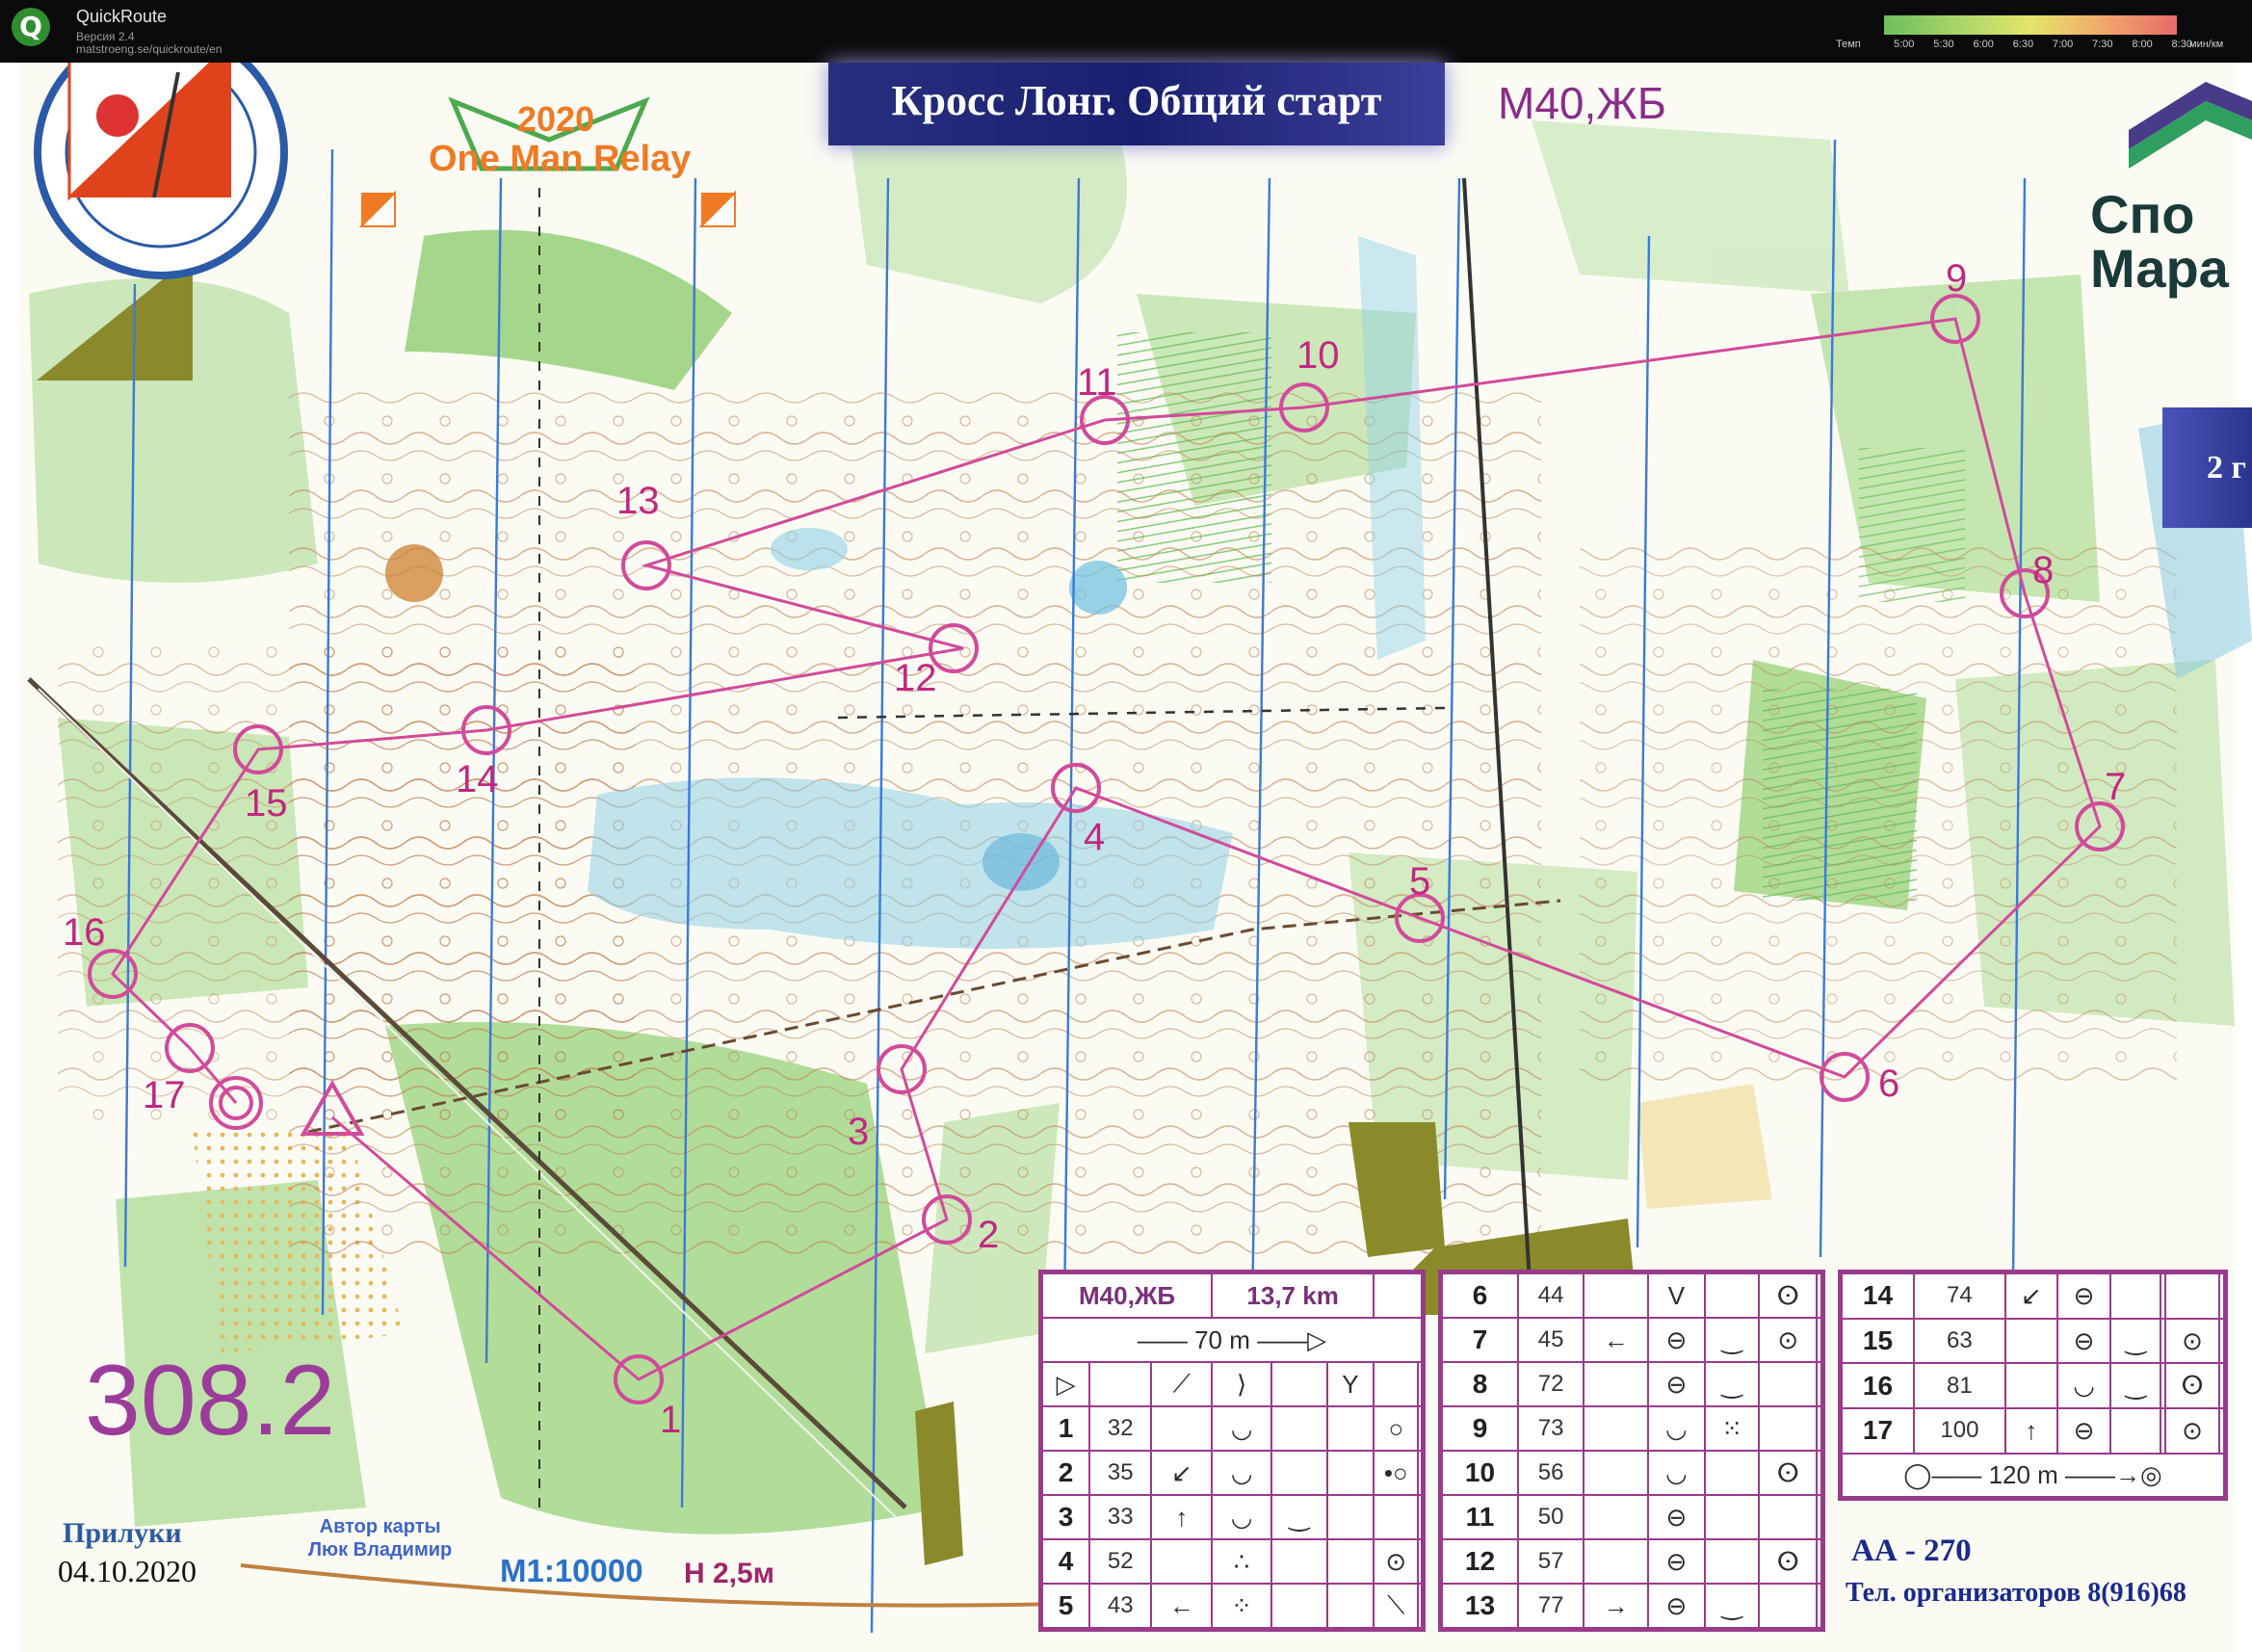 The height and width of the screenshot is (1652, 2252). What do you see at coordinates (2159, 241) in the screenshot?
I see `sponsor-name: Спо Мара` at bounding box center [2159, 241].